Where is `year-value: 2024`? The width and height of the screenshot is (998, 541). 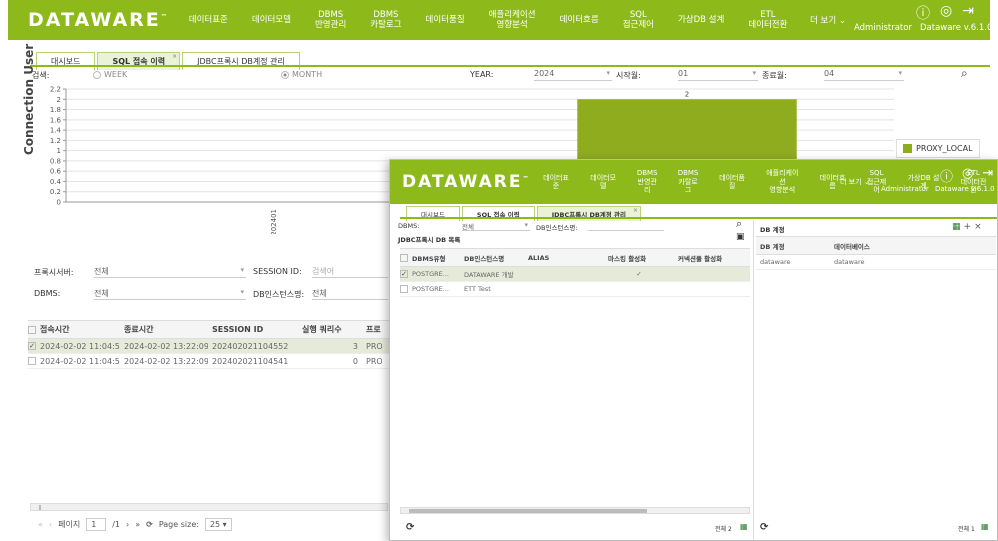 year-value: 2024 is located at coordinates (544, 73).